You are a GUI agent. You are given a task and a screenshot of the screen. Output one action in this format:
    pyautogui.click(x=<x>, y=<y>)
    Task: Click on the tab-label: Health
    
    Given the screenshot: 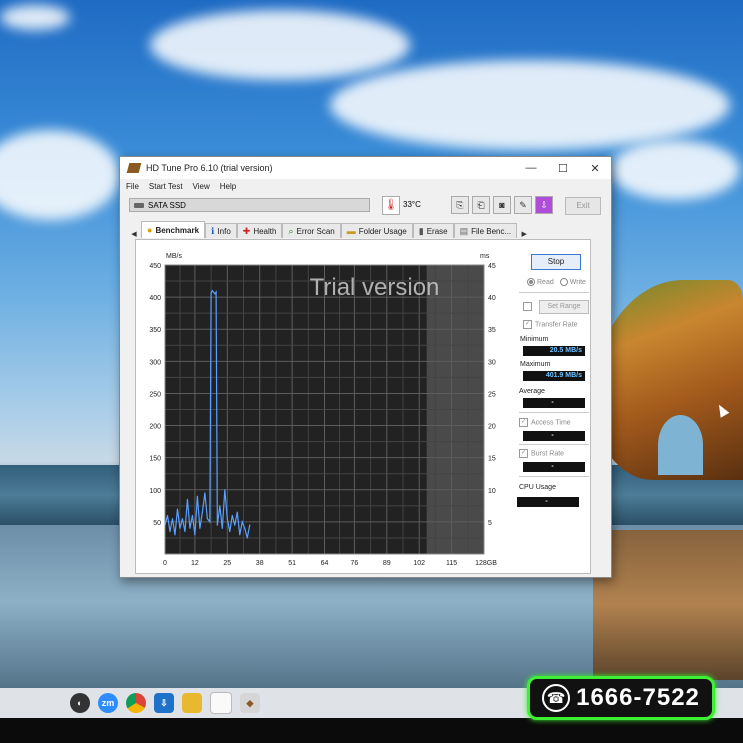 What is the action you would take?
    pyautogui.click(x=265, y=231)
    